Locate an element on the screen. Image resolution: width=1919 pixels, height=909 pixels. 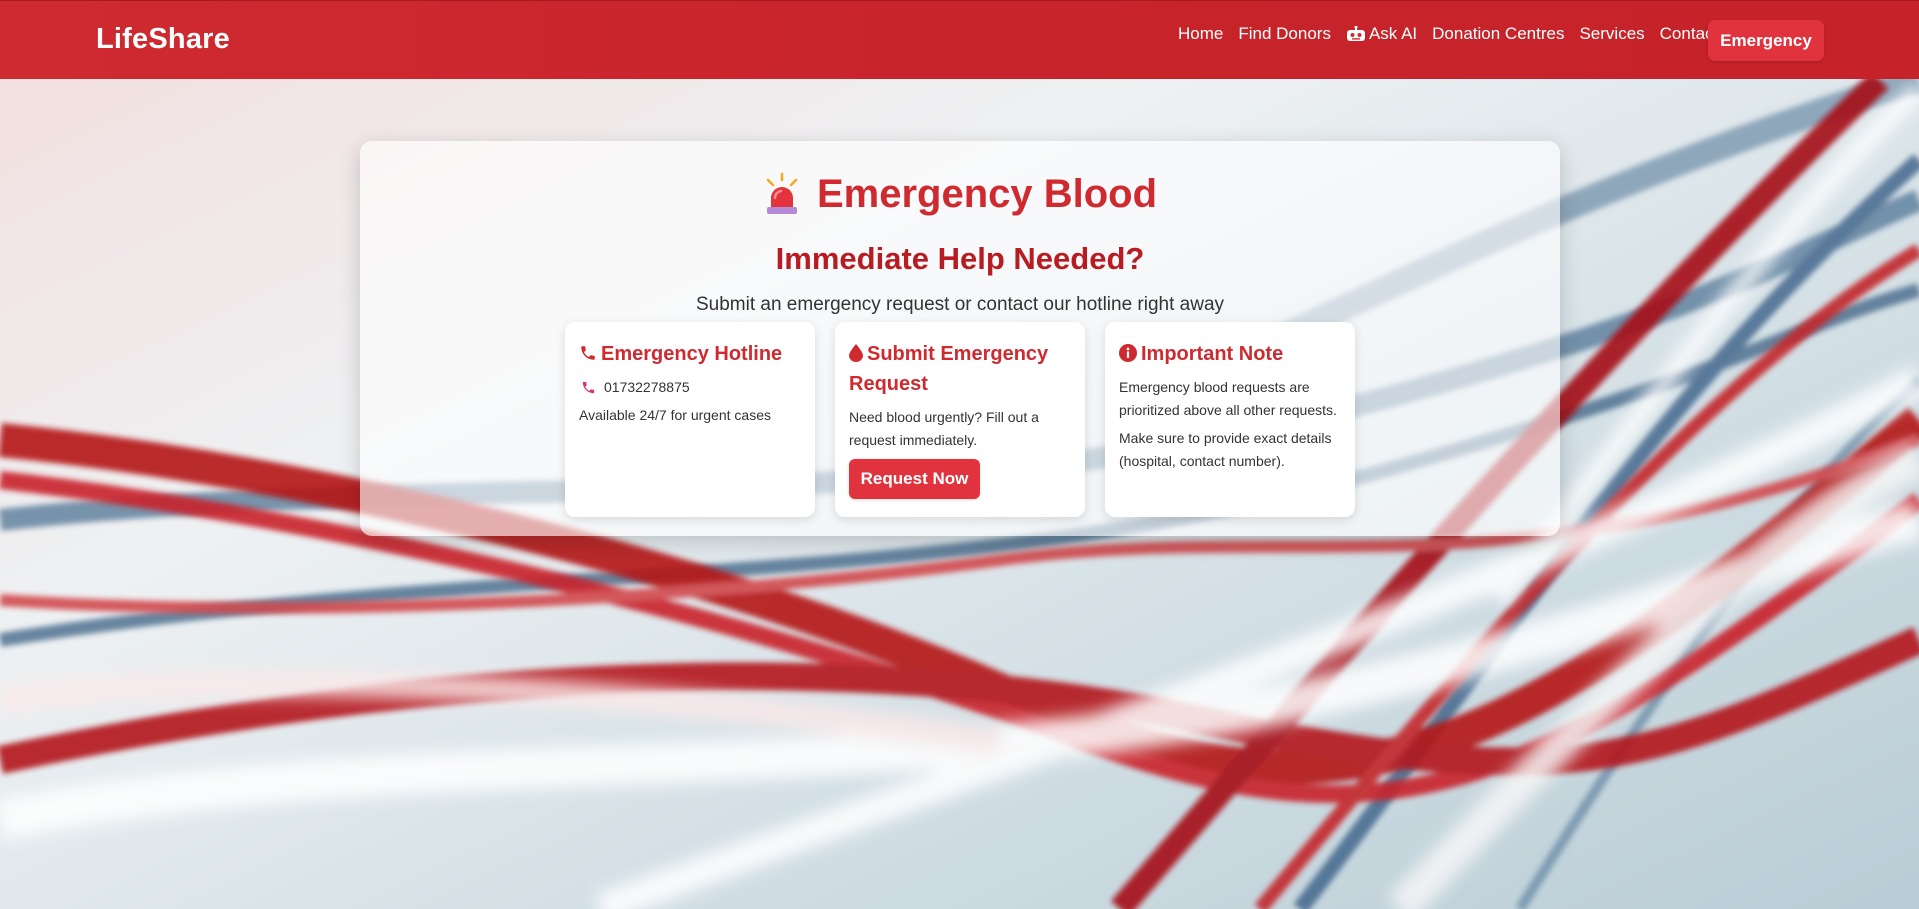
request-now-button: Request Now is located at coordinates (914, 479).